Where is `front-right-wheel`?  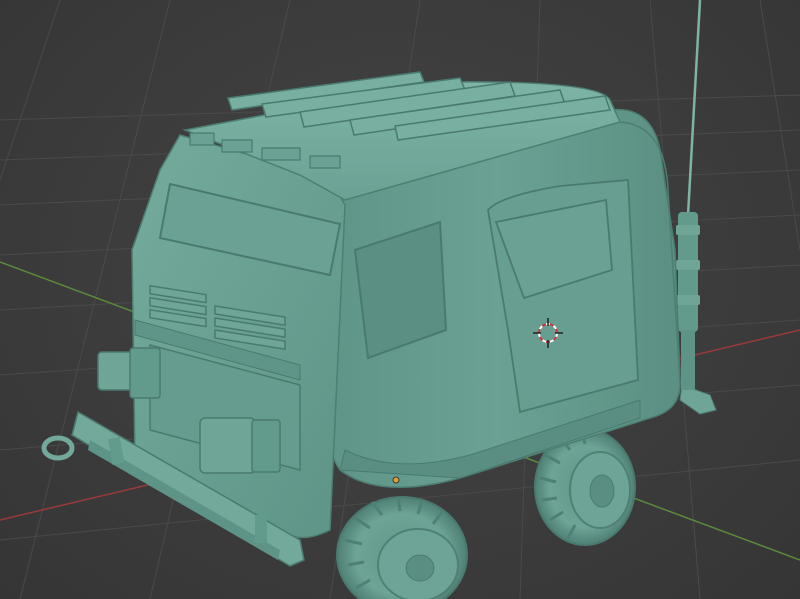 front-right-wheel is located at coordinates (402, 547).